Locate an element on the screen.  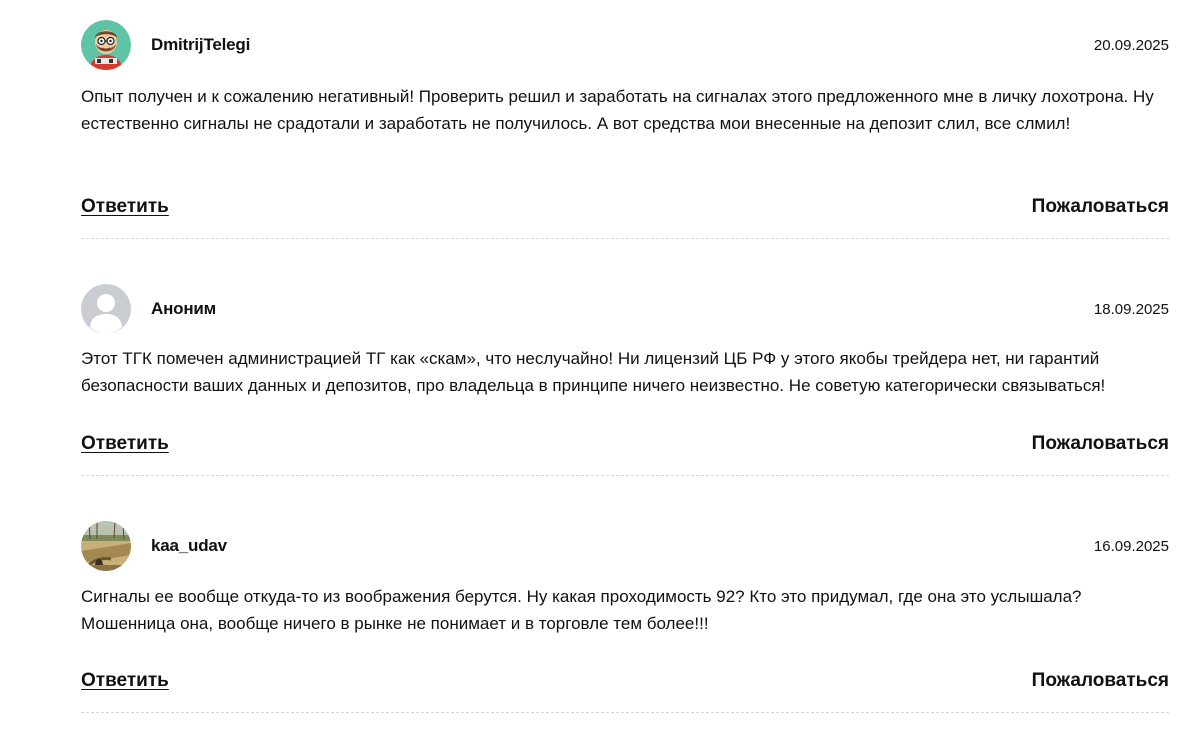
cartoon-man-avatar is located at coordinates (106, 45).